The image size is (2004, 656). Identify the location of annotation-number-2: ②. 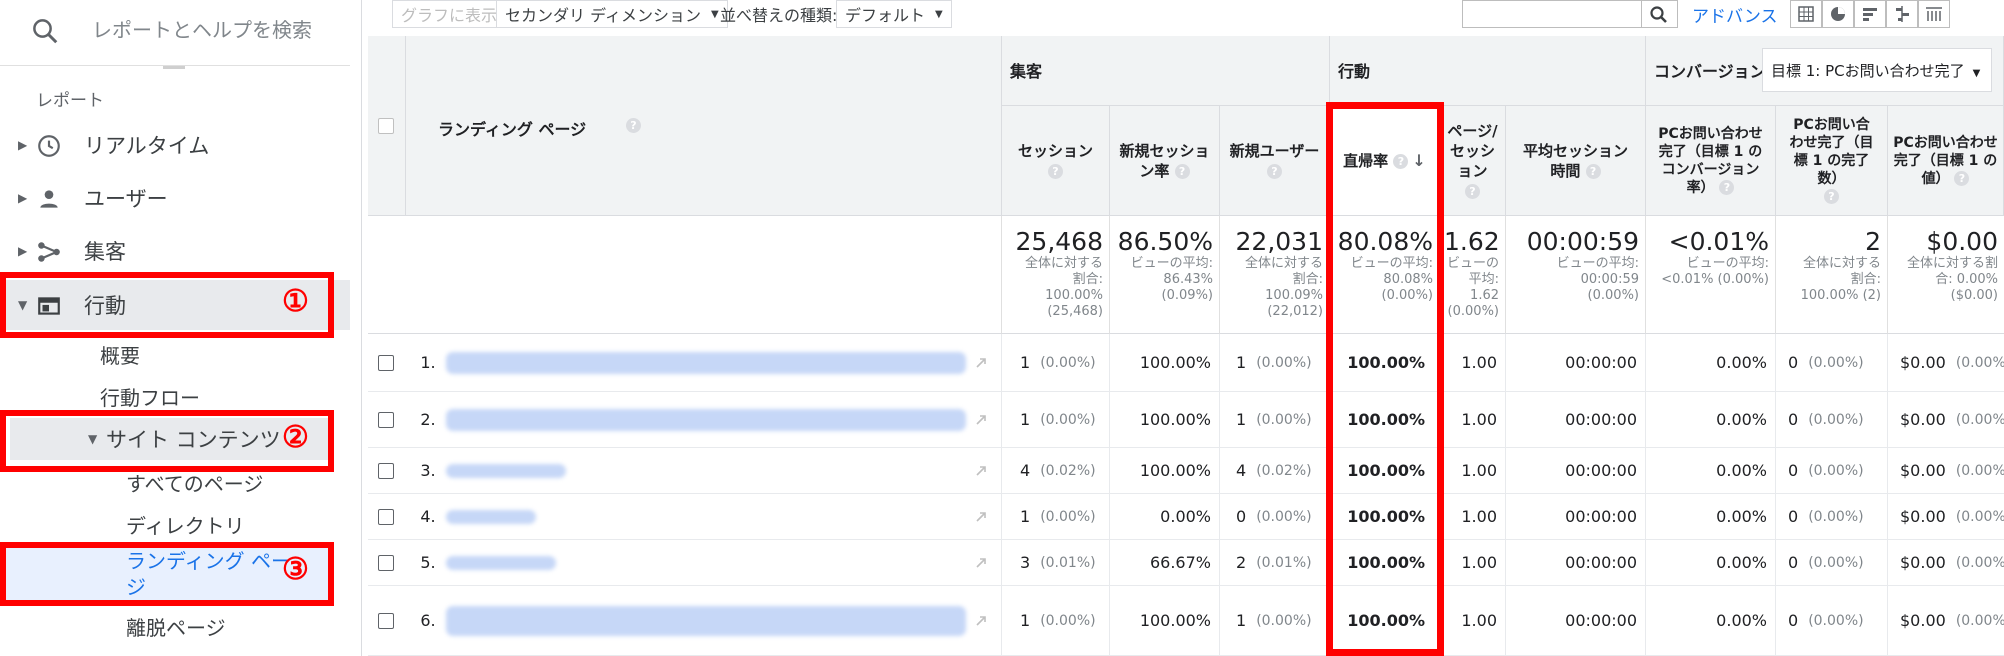
(295, 437).